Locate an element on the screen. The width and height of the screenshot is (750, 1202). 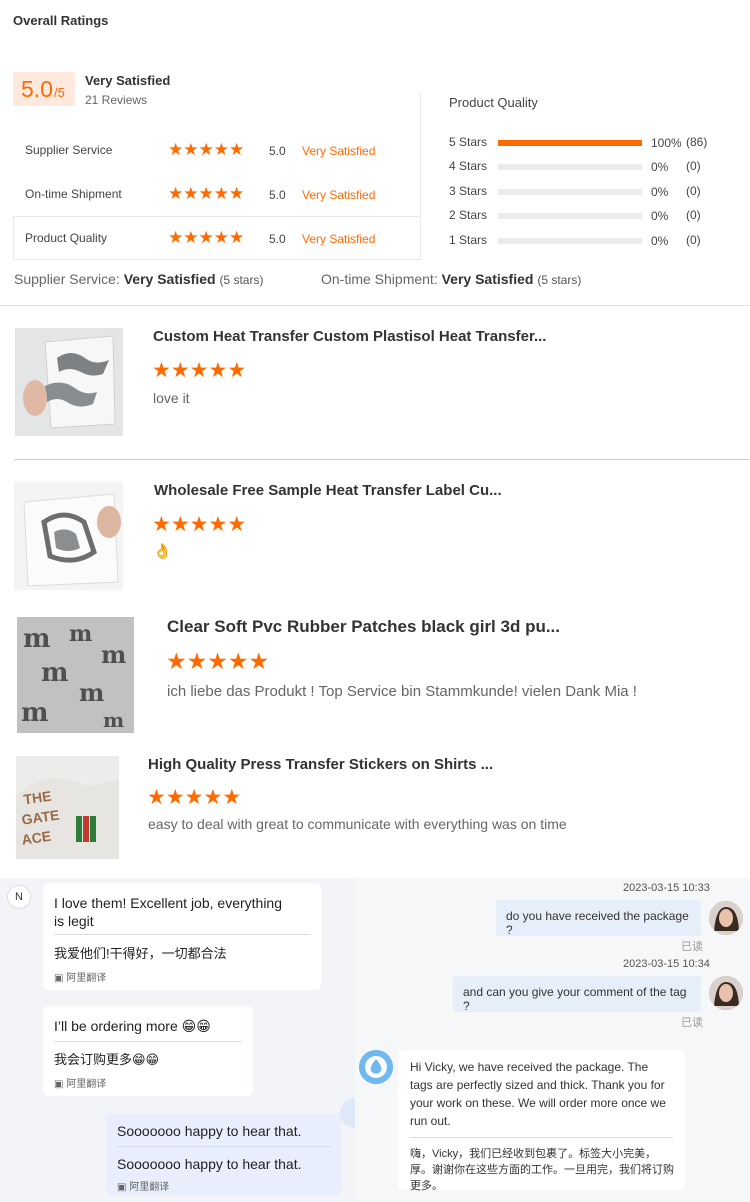
product-thumbnail: THE GATE ACE is located at coordinates (67, 807).